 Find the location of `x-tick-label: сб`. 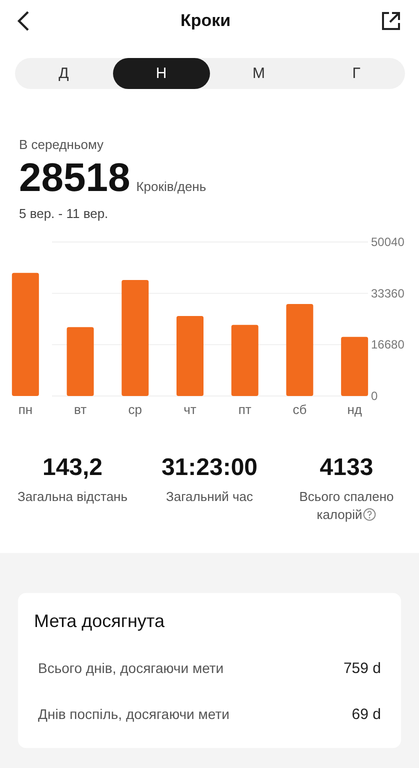

x-tick-label: сб is located at coordinates (299, 409).